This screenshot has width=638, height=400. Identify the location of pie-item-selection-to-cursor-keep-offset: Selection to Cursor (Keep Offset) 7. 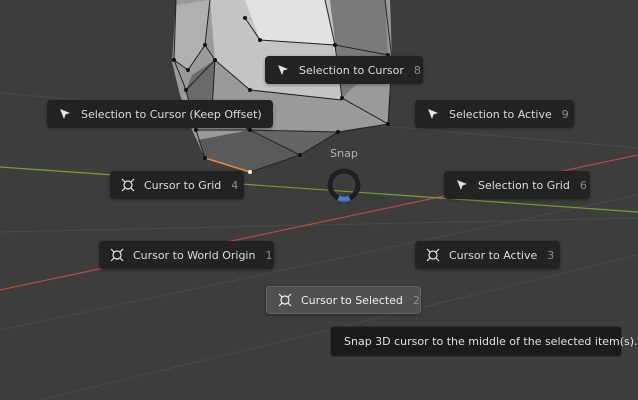
(163, 114).